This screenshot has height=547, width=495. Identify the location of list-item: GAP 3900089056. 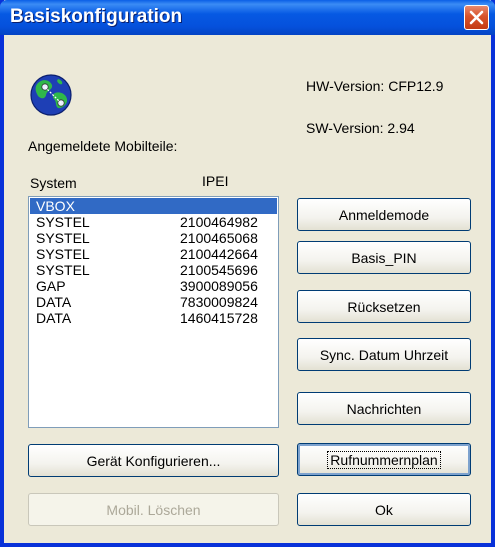
(153, 286).